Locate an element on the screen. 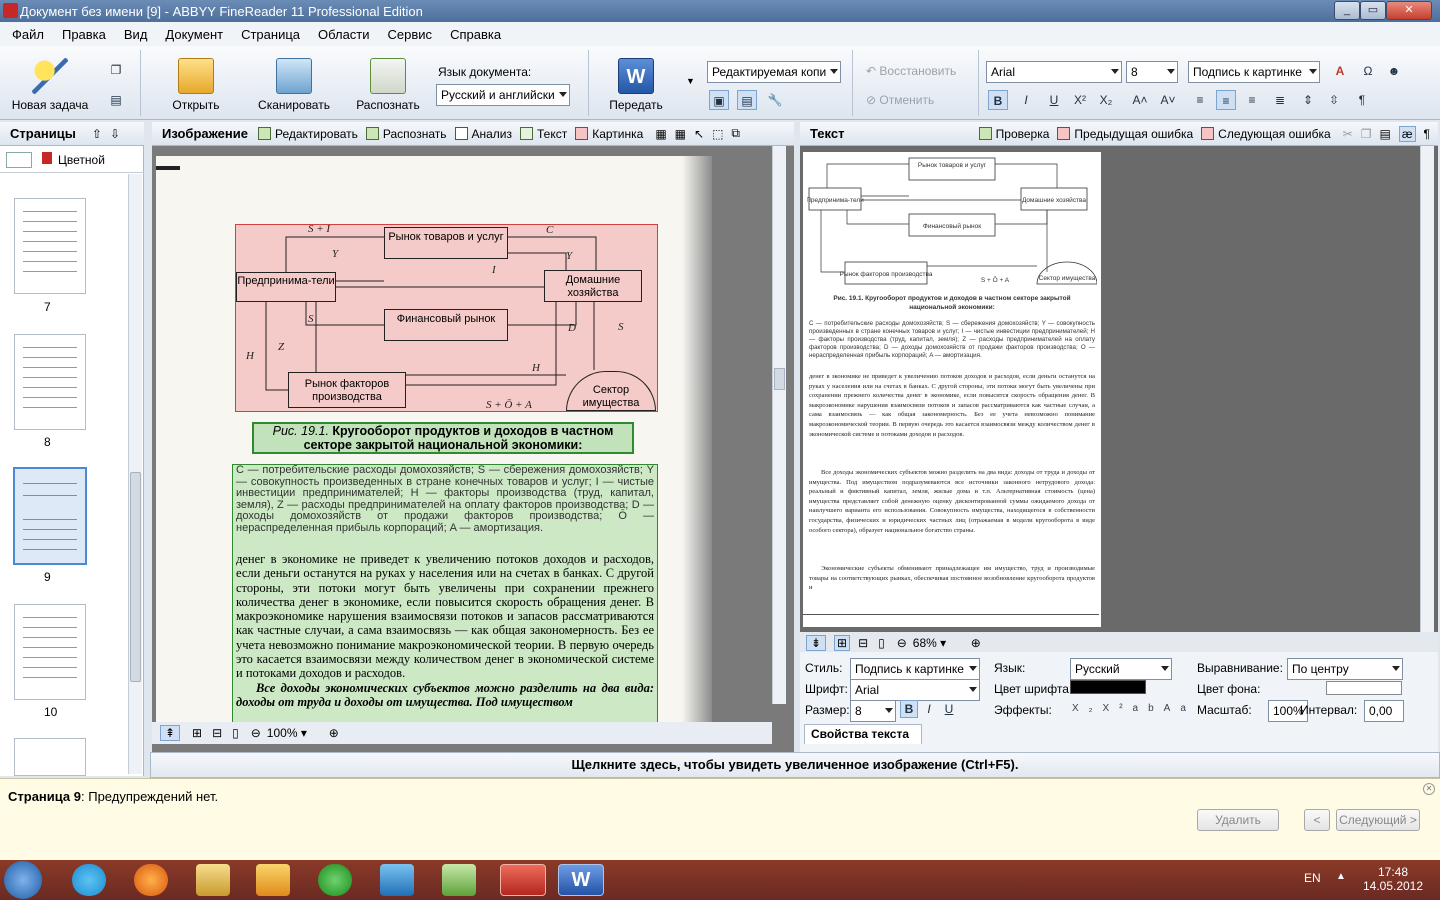 Image resolution: width=1440 pixels, height=900 pixels. bold-icon: B is located at coordinates (998, 100).